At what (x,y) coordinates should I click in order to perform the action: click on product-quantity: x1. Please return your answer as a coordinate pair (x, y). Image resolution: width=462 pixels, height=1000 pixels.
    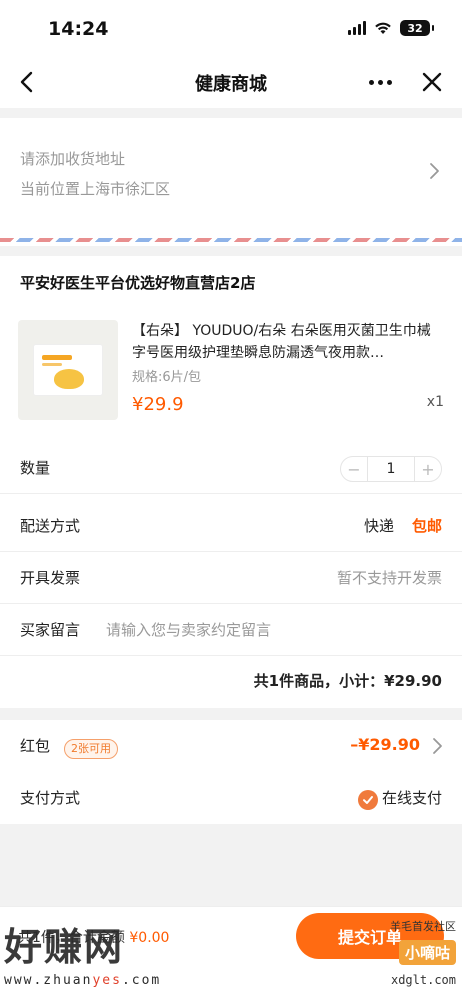
    Looking at the image, I should click on (435, 402).